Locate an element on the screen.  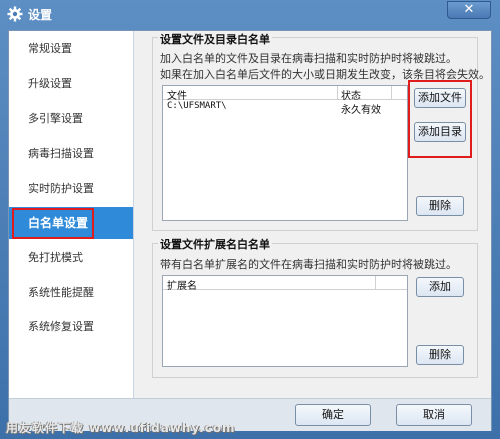
add-extension-button: 添加 is located at coordinates (440, 287).